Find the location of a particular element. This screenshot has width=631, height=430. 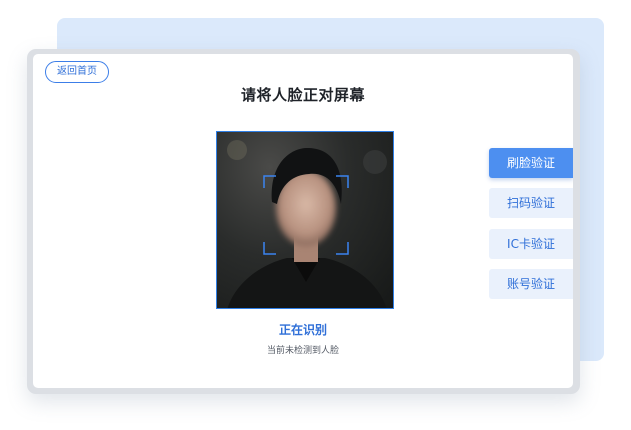

back-home-button: 返回首页 is located at coordinates (77, 72).